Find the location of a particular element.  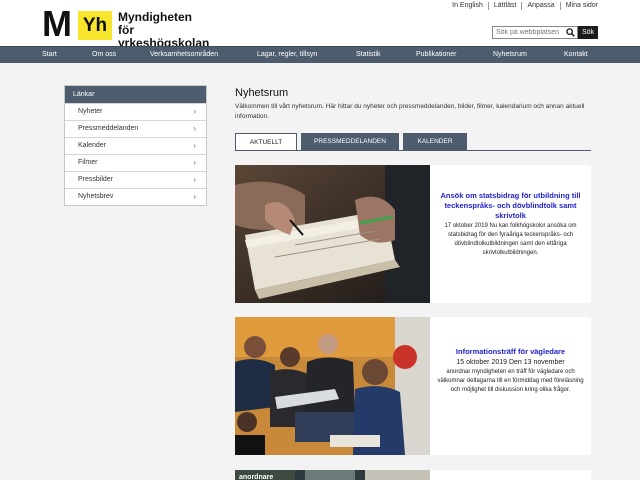

news-image-writing is located at coordinates (332, 234).